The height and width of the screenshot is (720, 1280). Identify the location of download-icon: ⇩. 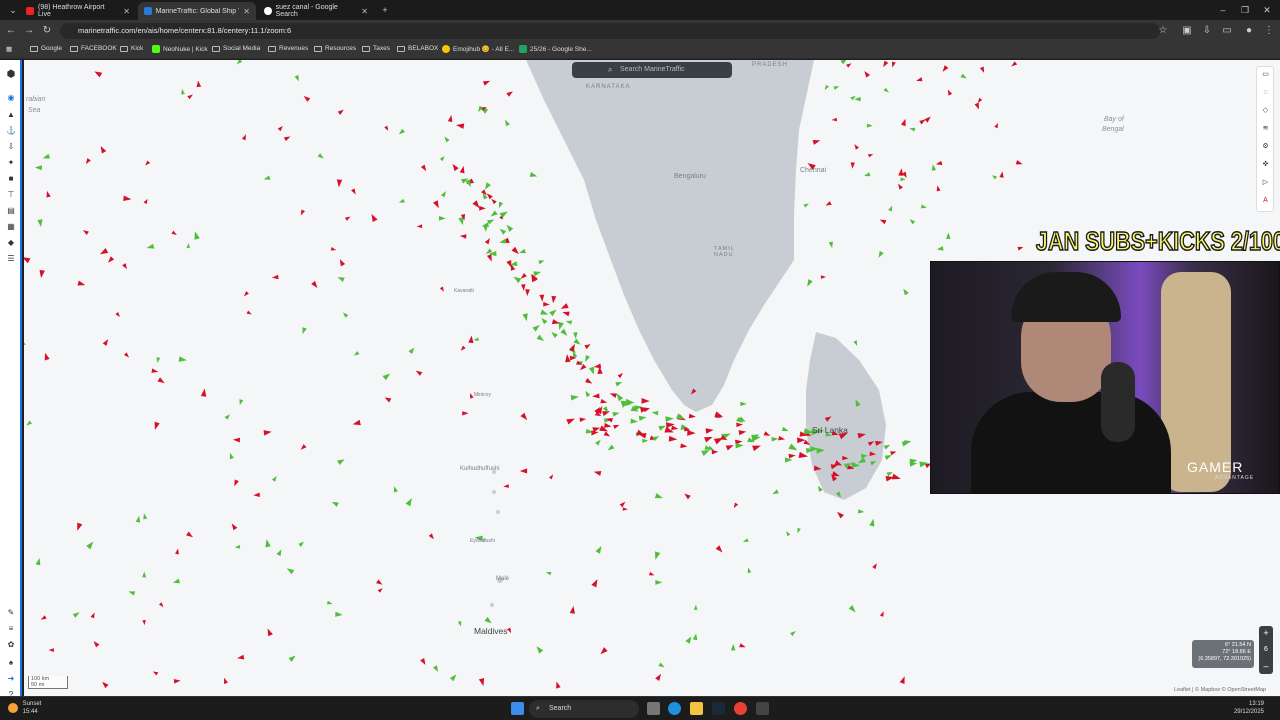
(1207, 31).